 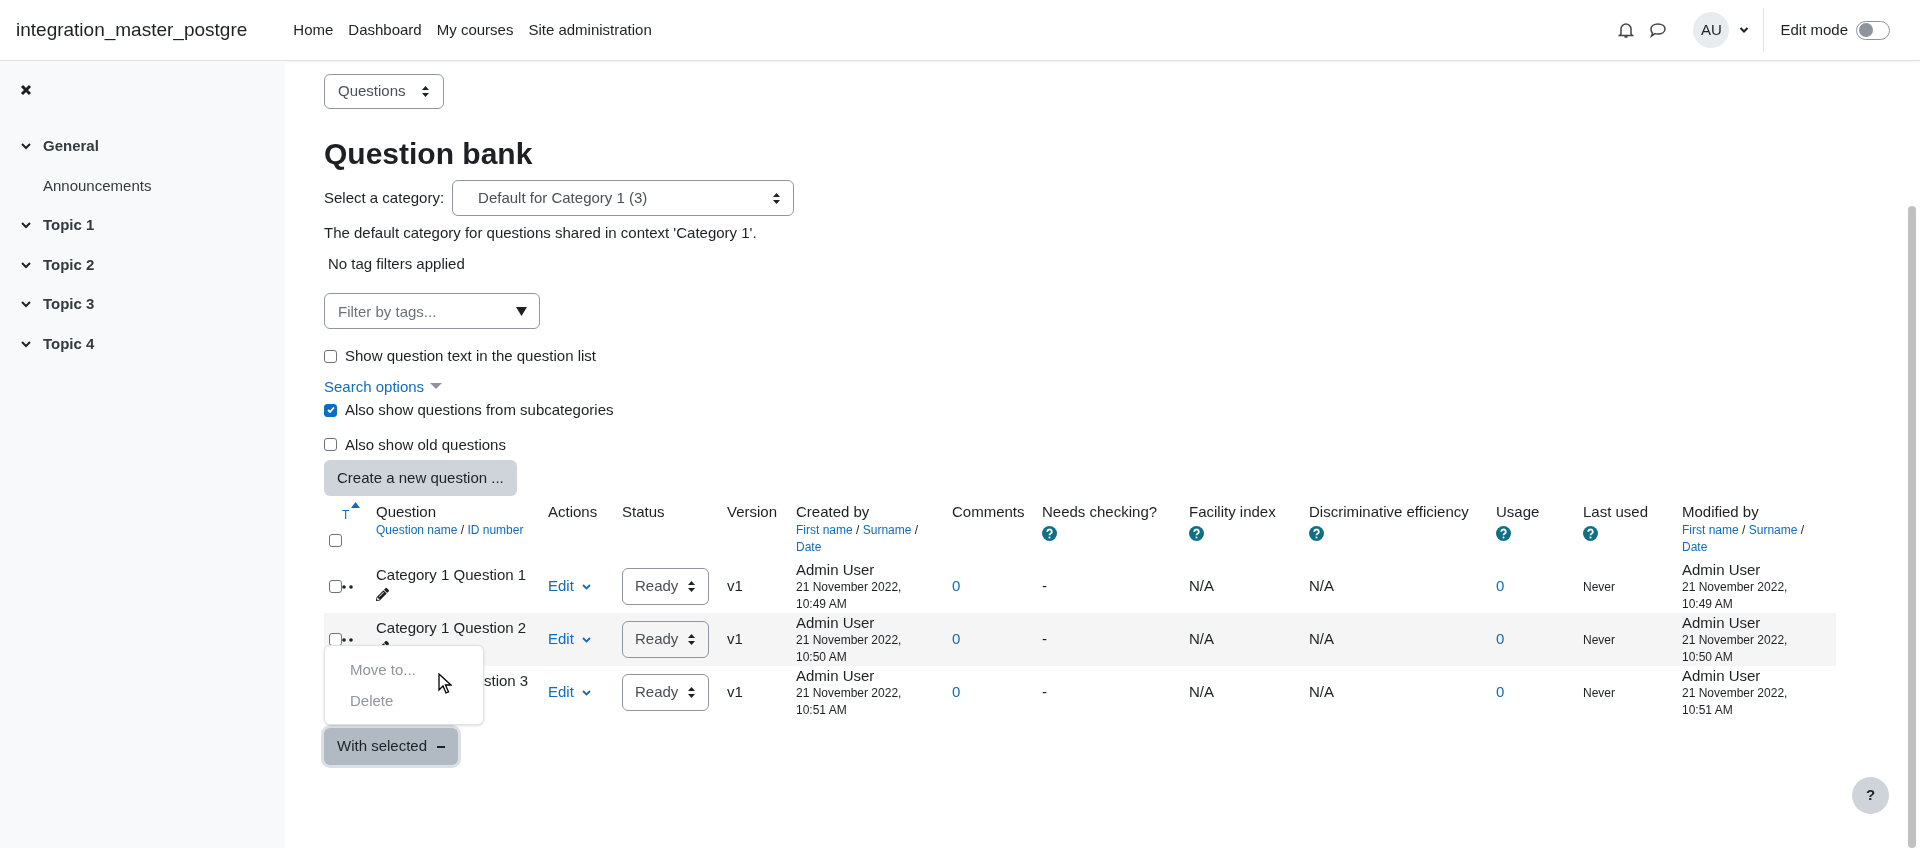 What do you see at coordinates (69, 304) in the screenshot?
I see `section-title: Topic 3` at bounding box center [69, 304].